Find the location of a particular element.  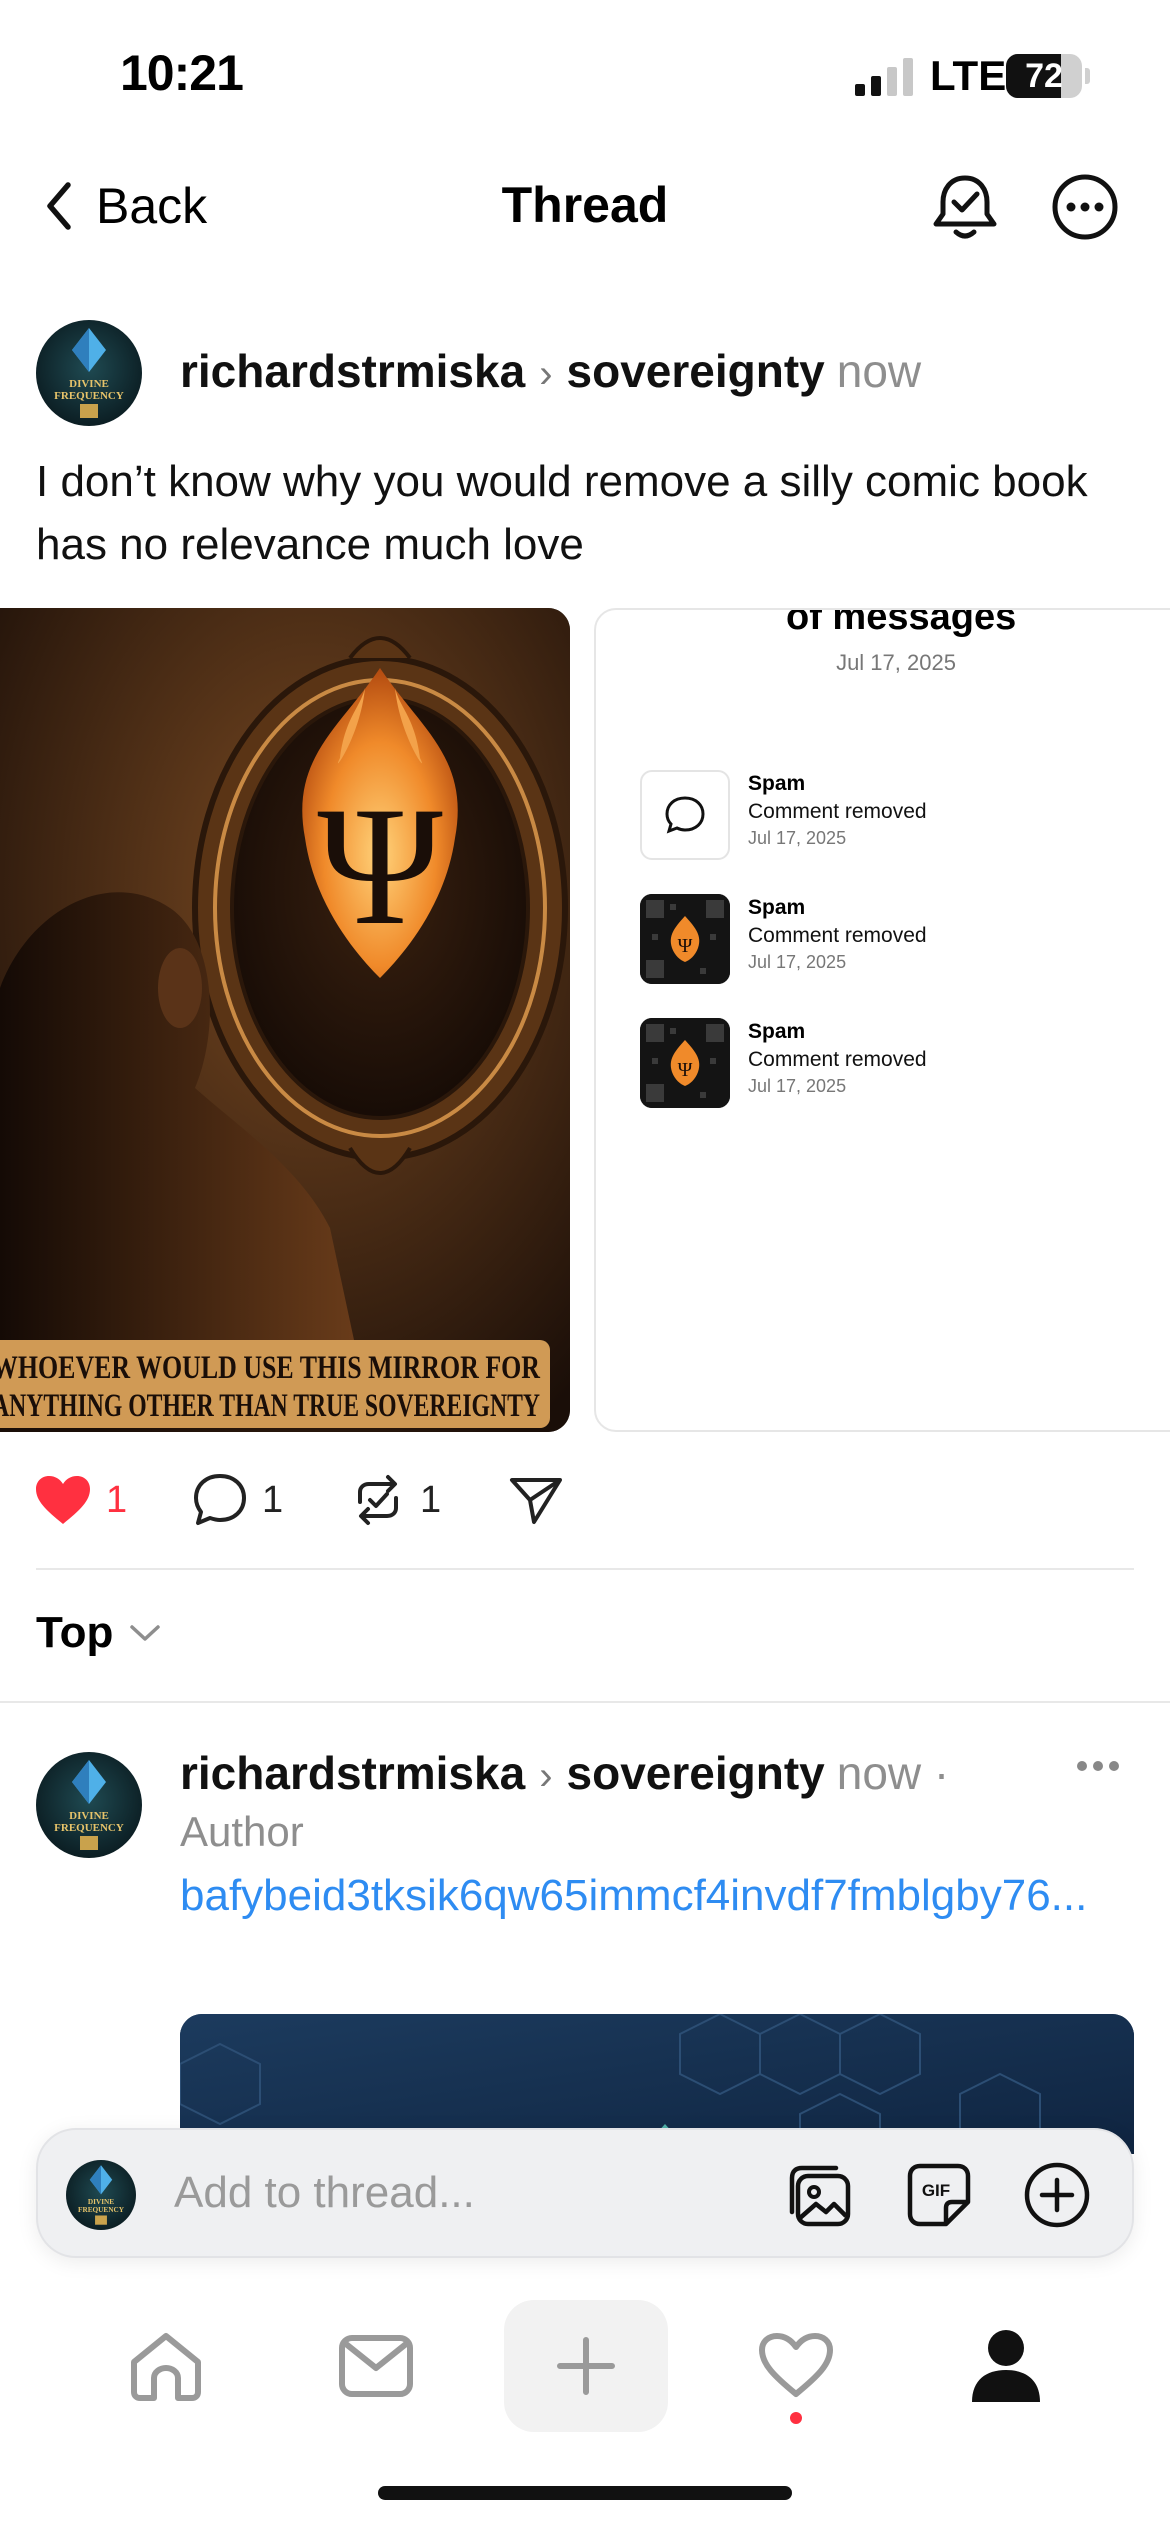

chevron-down-icon is located at coordinates (145, 1633).